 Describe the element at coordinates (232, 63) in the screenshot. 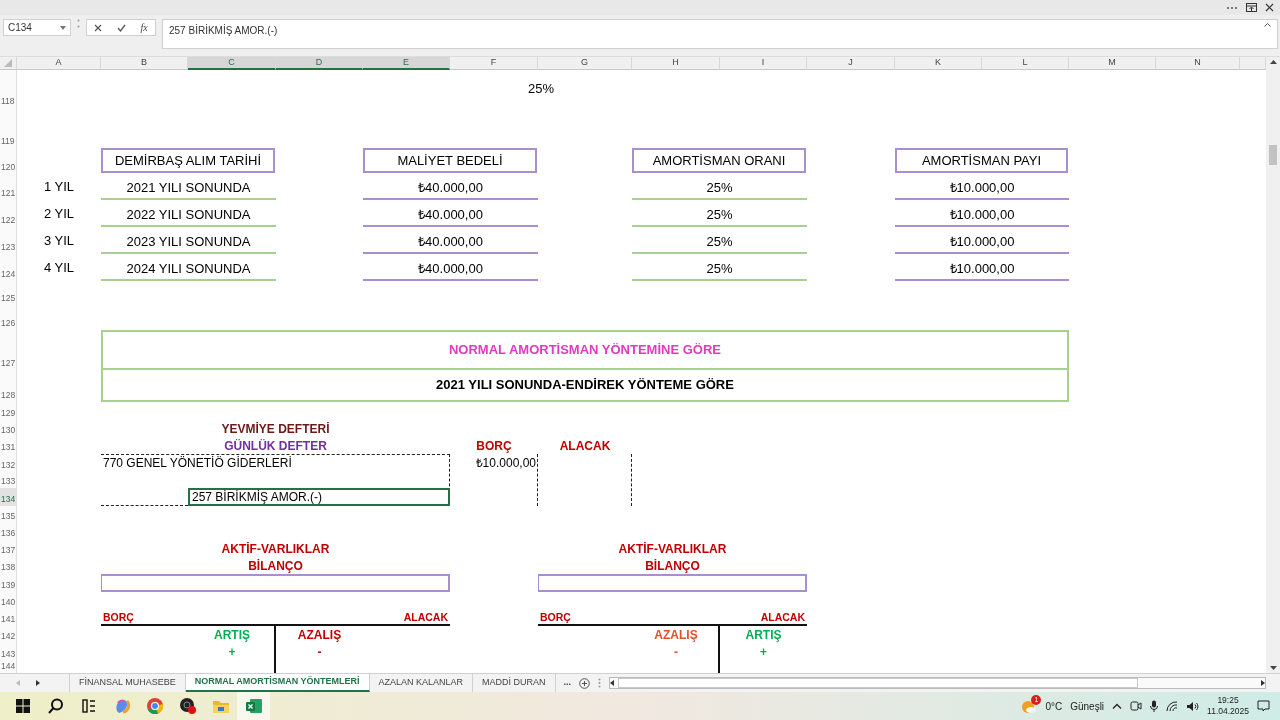

I see `column-header: C` at that location.